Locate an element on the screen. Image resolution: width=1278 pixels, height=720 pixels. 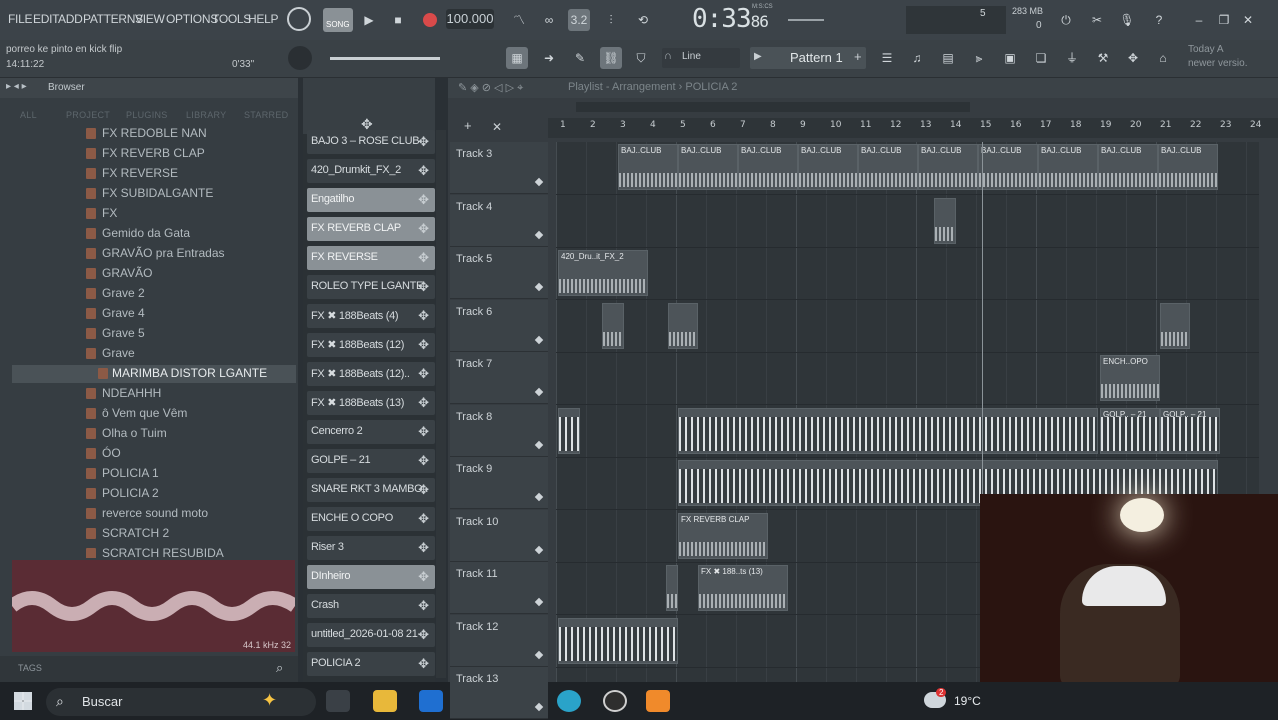
playlist-clip: ENCH..OPO is located at coordinates (1130, 378).